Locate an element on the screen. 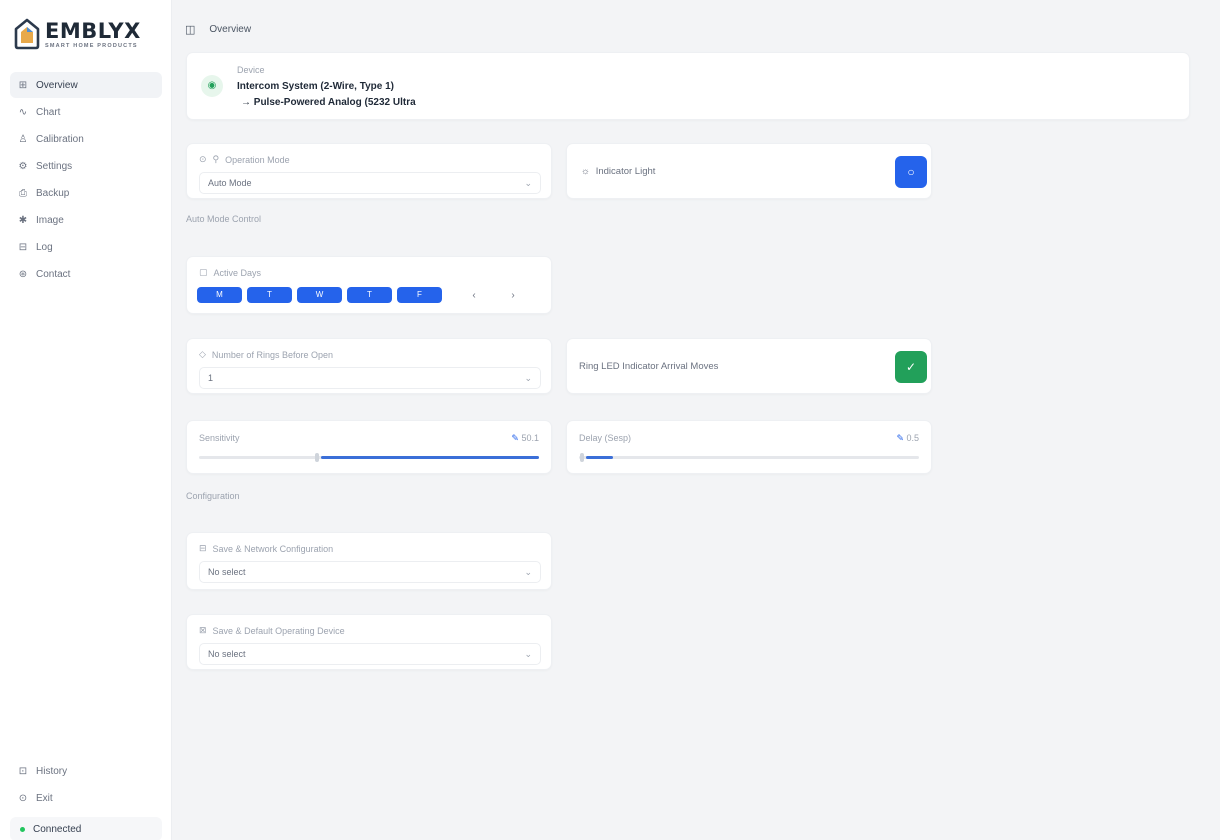  operation-mode-label: ⊙ ⚲ Operation Mode is located at coordinates (244, 159).